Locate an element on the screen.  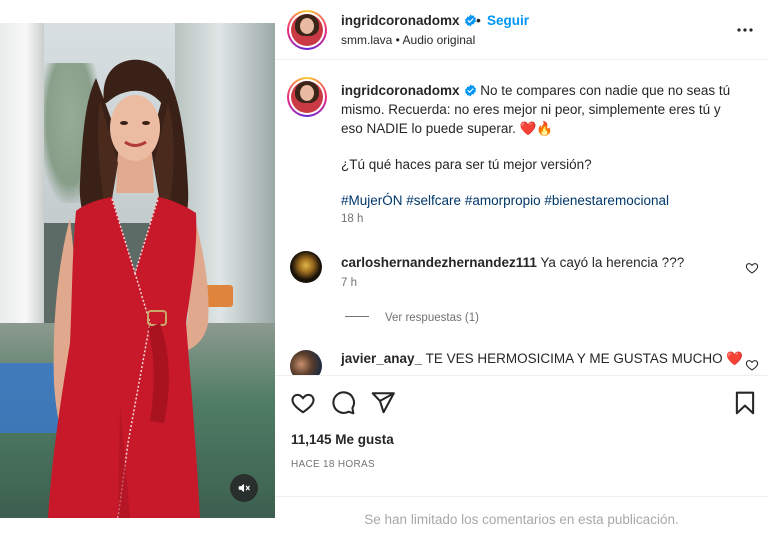
hashtag-link: #MujerÓN is located at coordinates (372, 200).